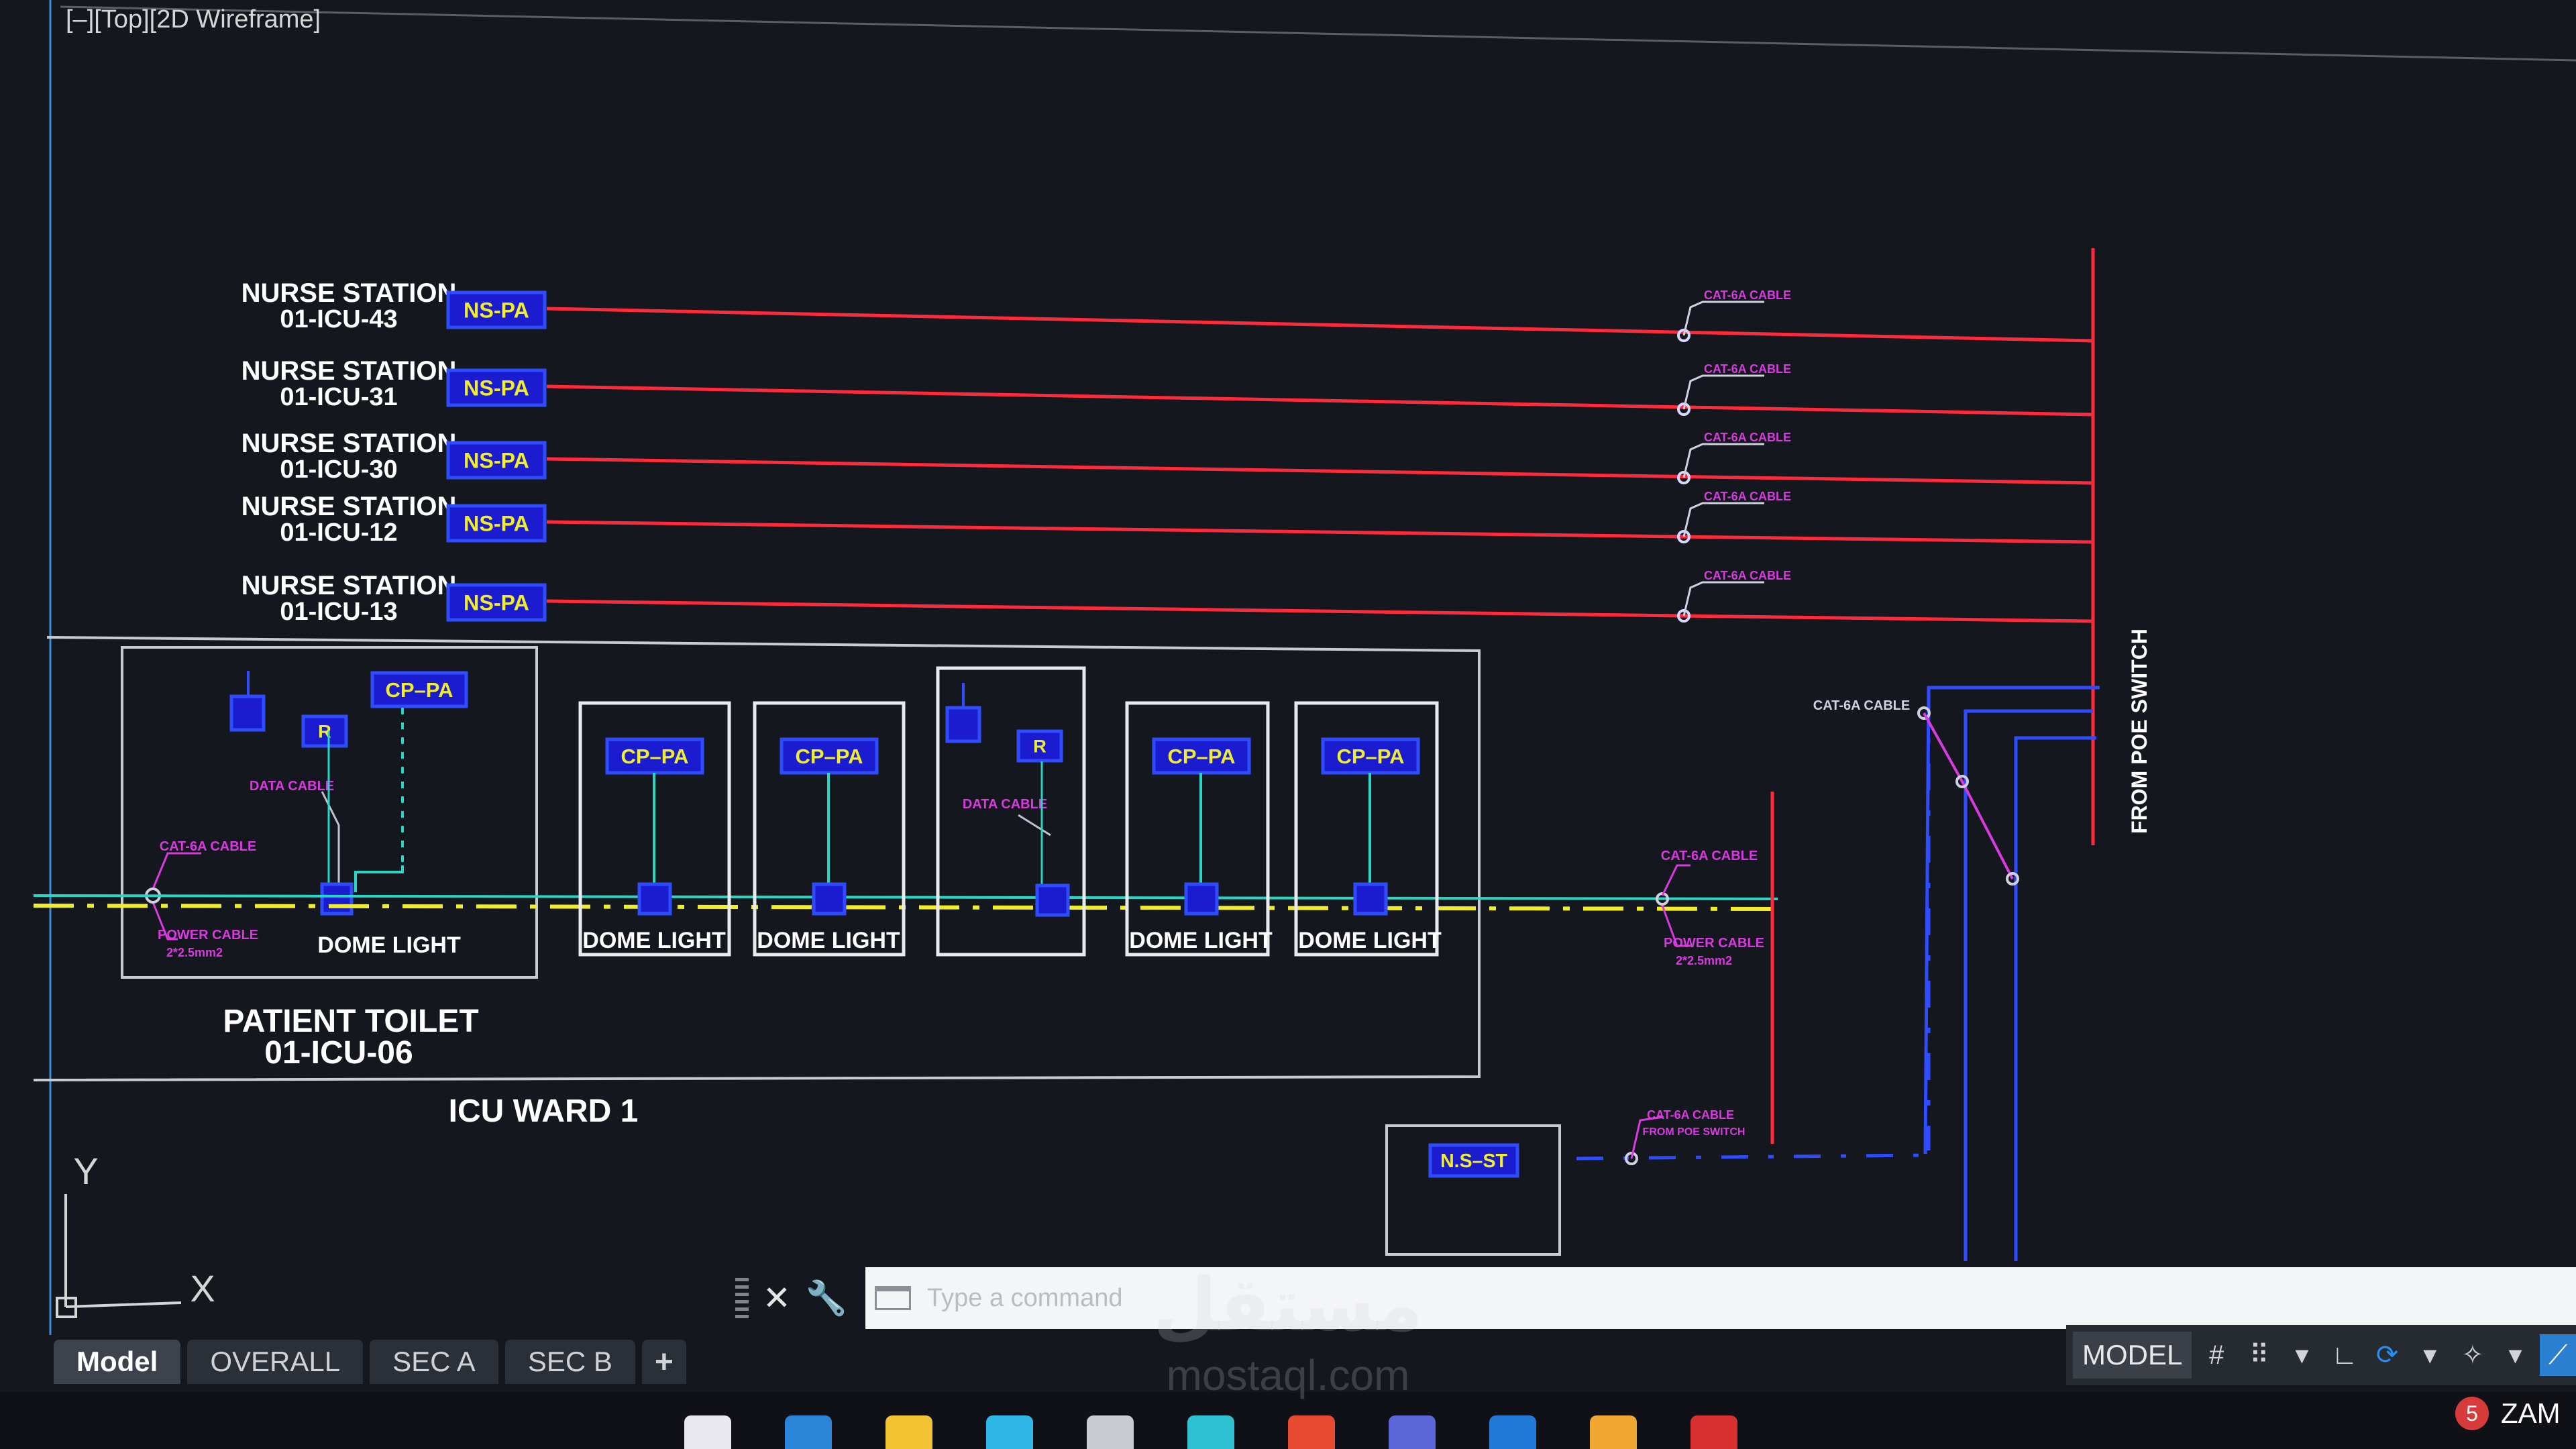 This screenshot has height=1449, width=2576. I want to click on app-notepad-icon, so click(707, 1432).